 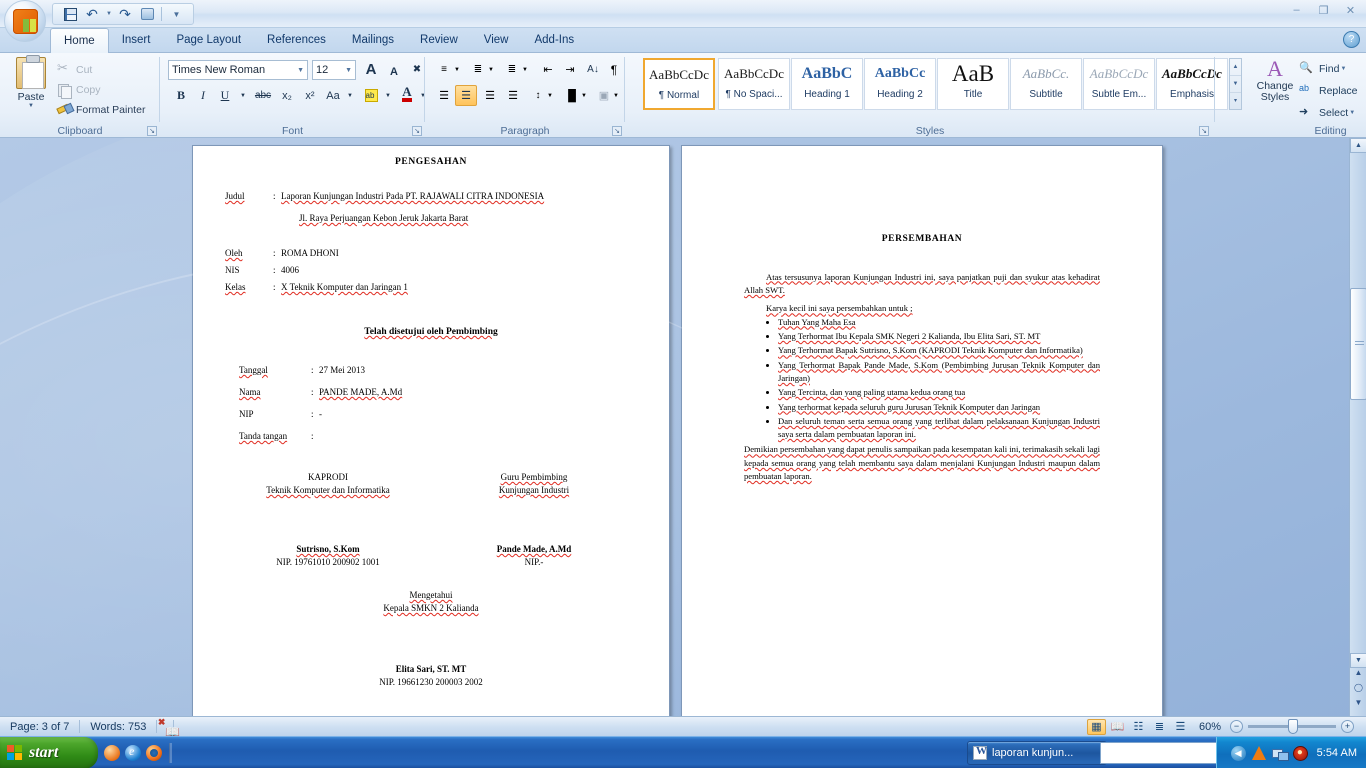 I want to click on help-icon: ?, so click(x=1351, y=39).